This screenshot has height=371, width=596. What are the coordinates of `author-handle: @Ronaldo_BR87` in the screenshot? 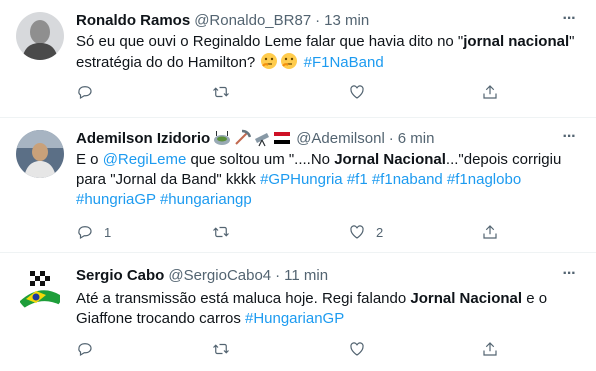 It's located at (252, 20).